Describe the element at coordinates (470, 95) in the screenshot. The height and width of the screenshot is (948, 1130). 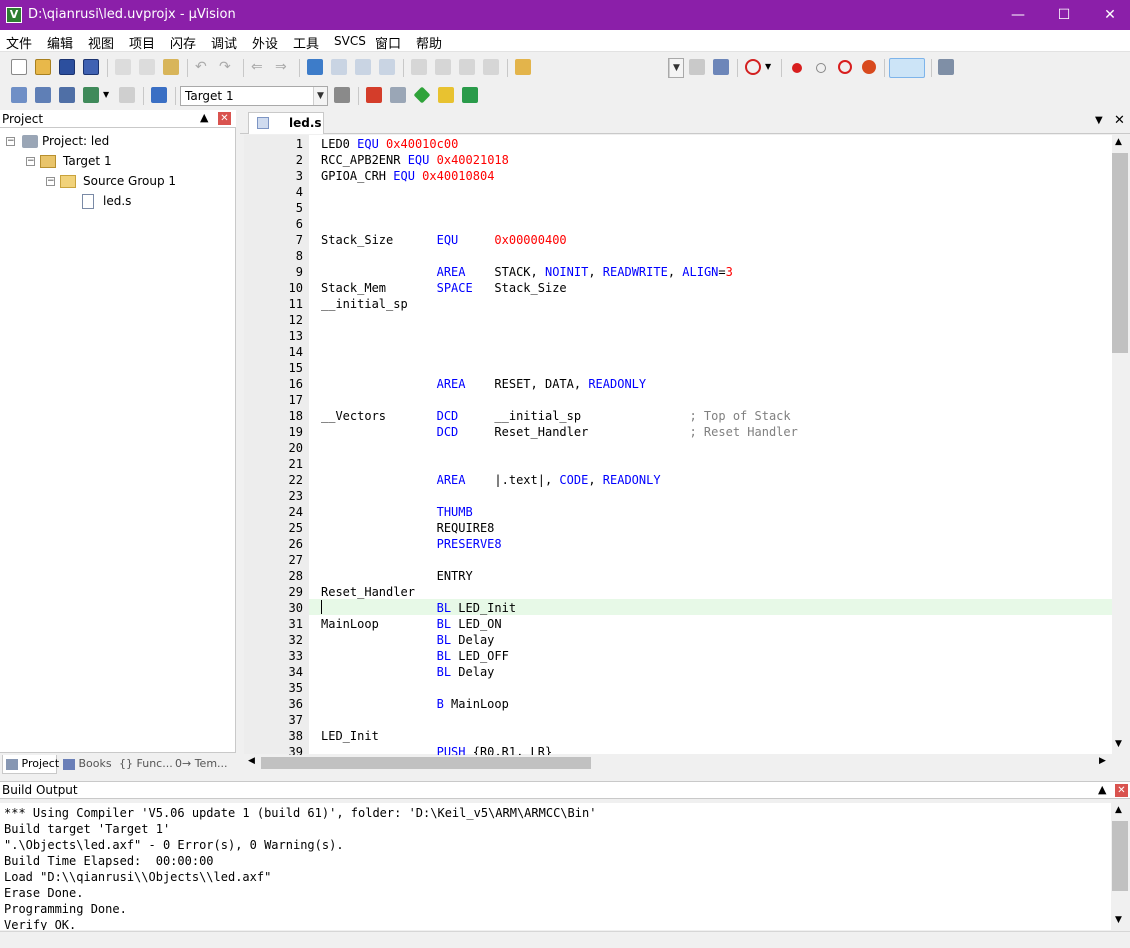
I see `run-time-environment-icon` at that location.